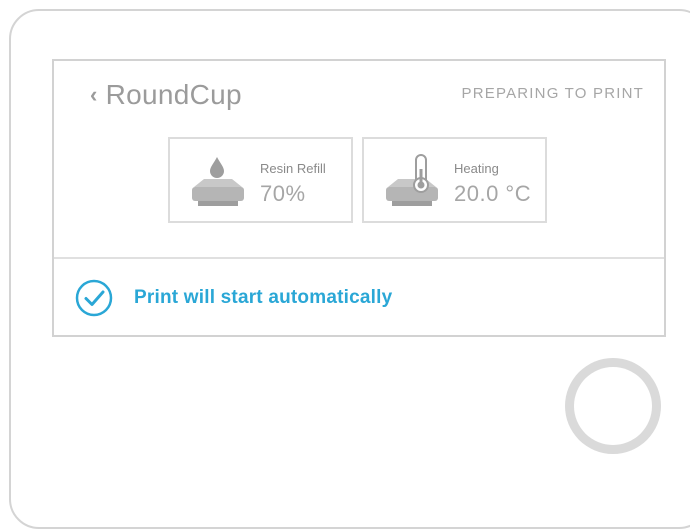 This screenshot has height=529, width=690. I want to click on resin-refill-label: Resin Refill, so click(293, 168).